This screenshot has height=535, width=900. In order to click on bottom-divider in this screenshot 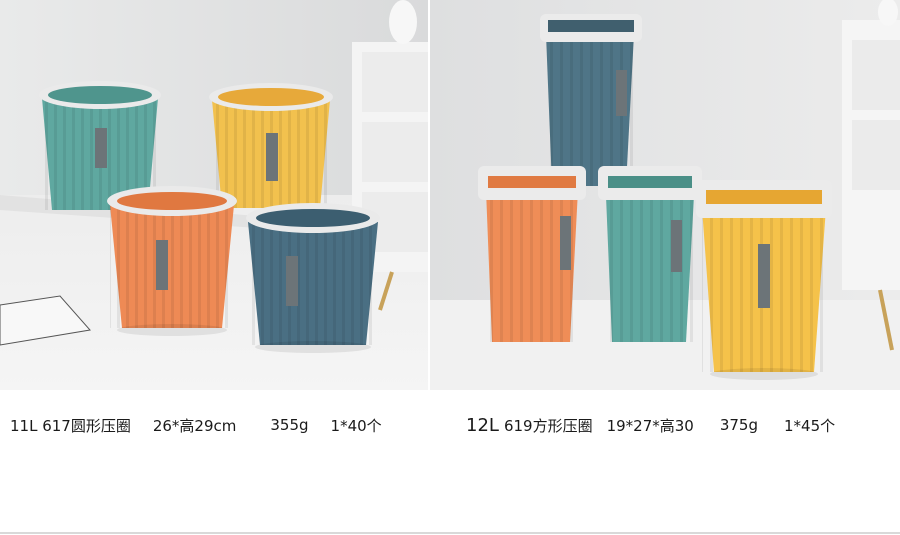, I will do `click(450, 533)`.